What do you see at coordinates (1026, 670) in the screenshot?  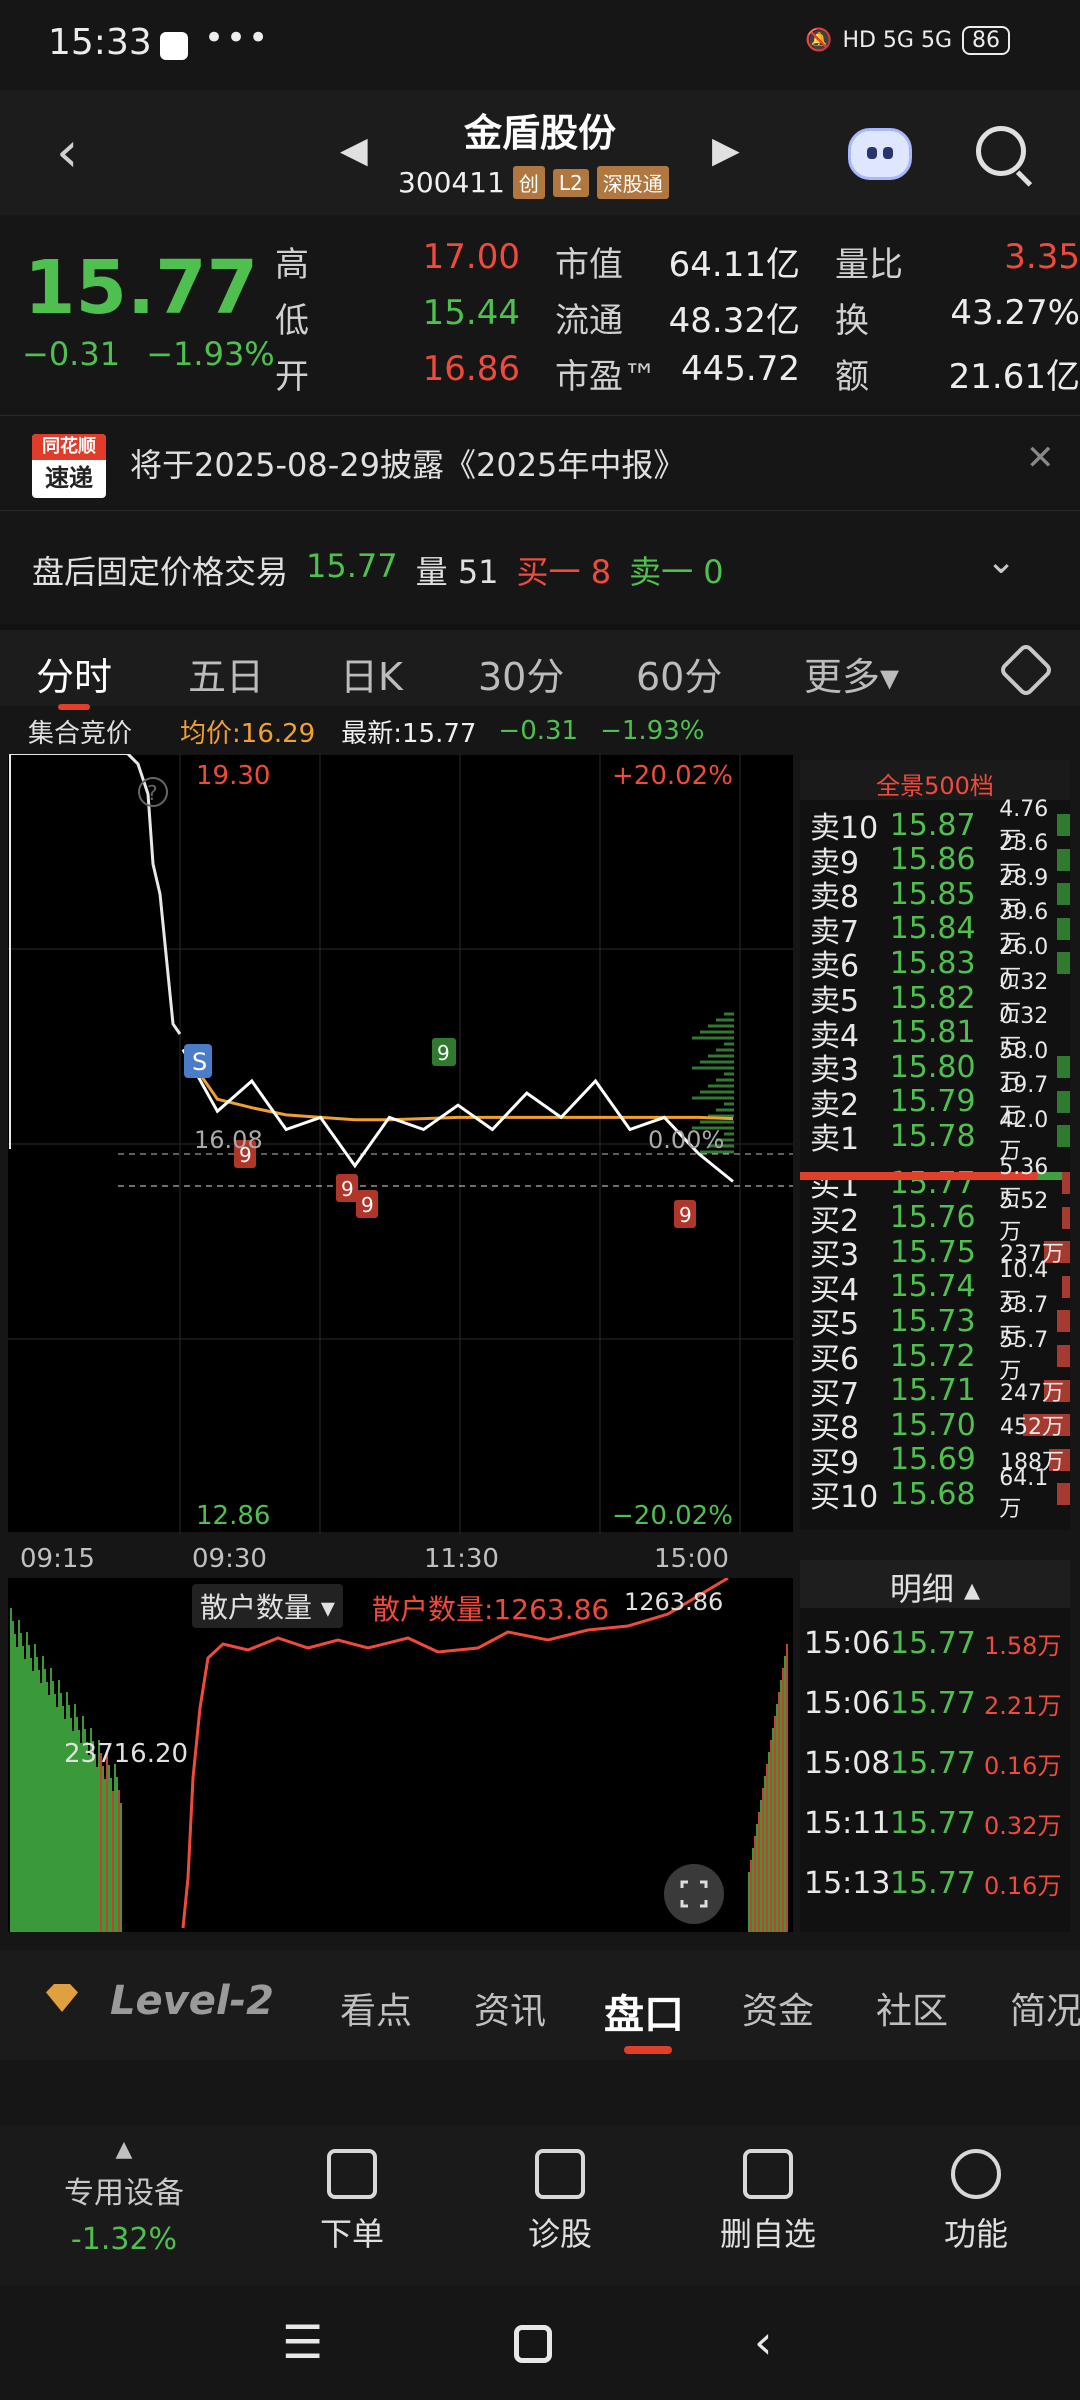 I see `chart-settings-icon` at bounding box center [1026, 670].